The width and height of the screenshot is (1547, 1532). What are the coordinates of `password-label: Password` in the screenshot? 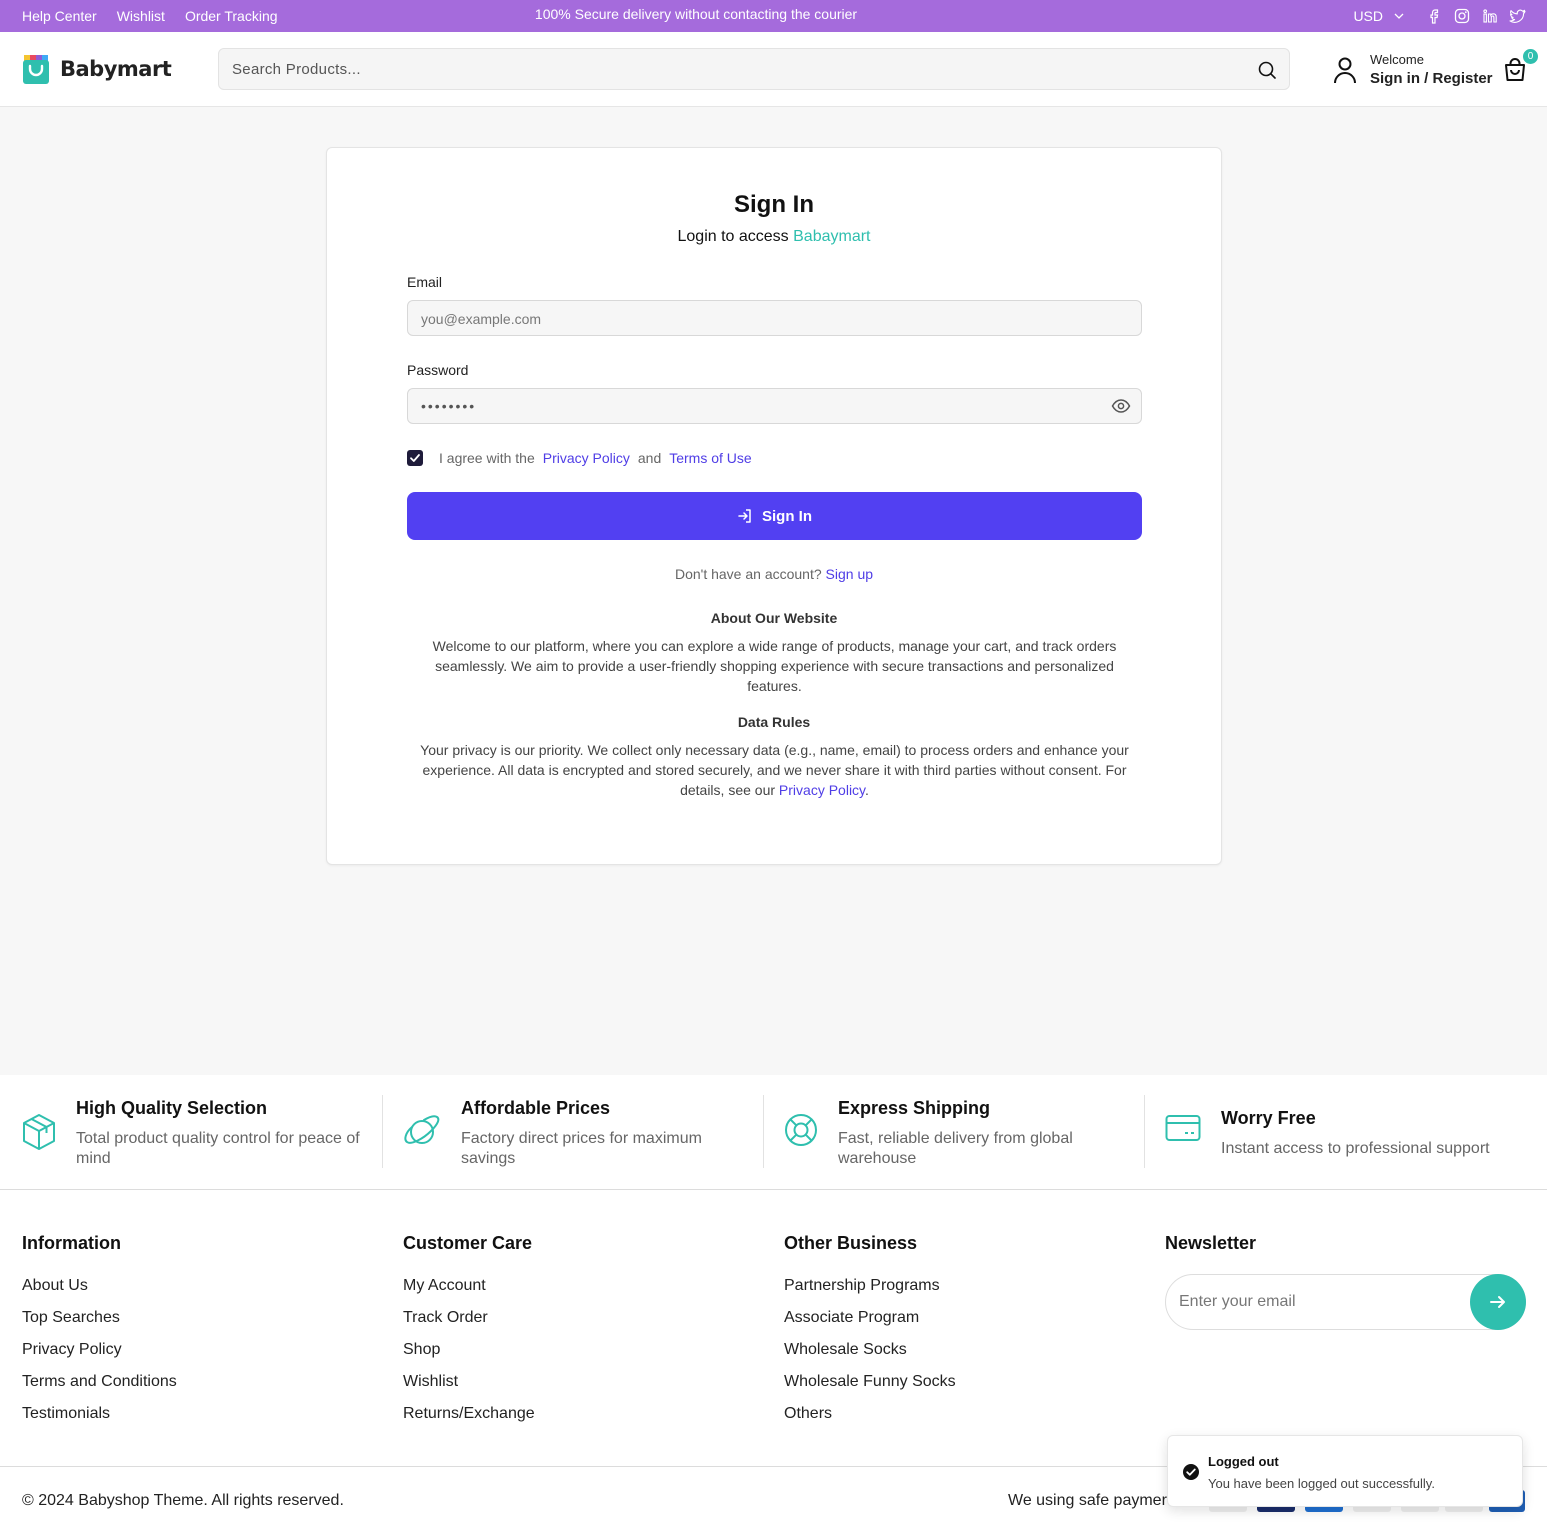 It's located at (438, 370).